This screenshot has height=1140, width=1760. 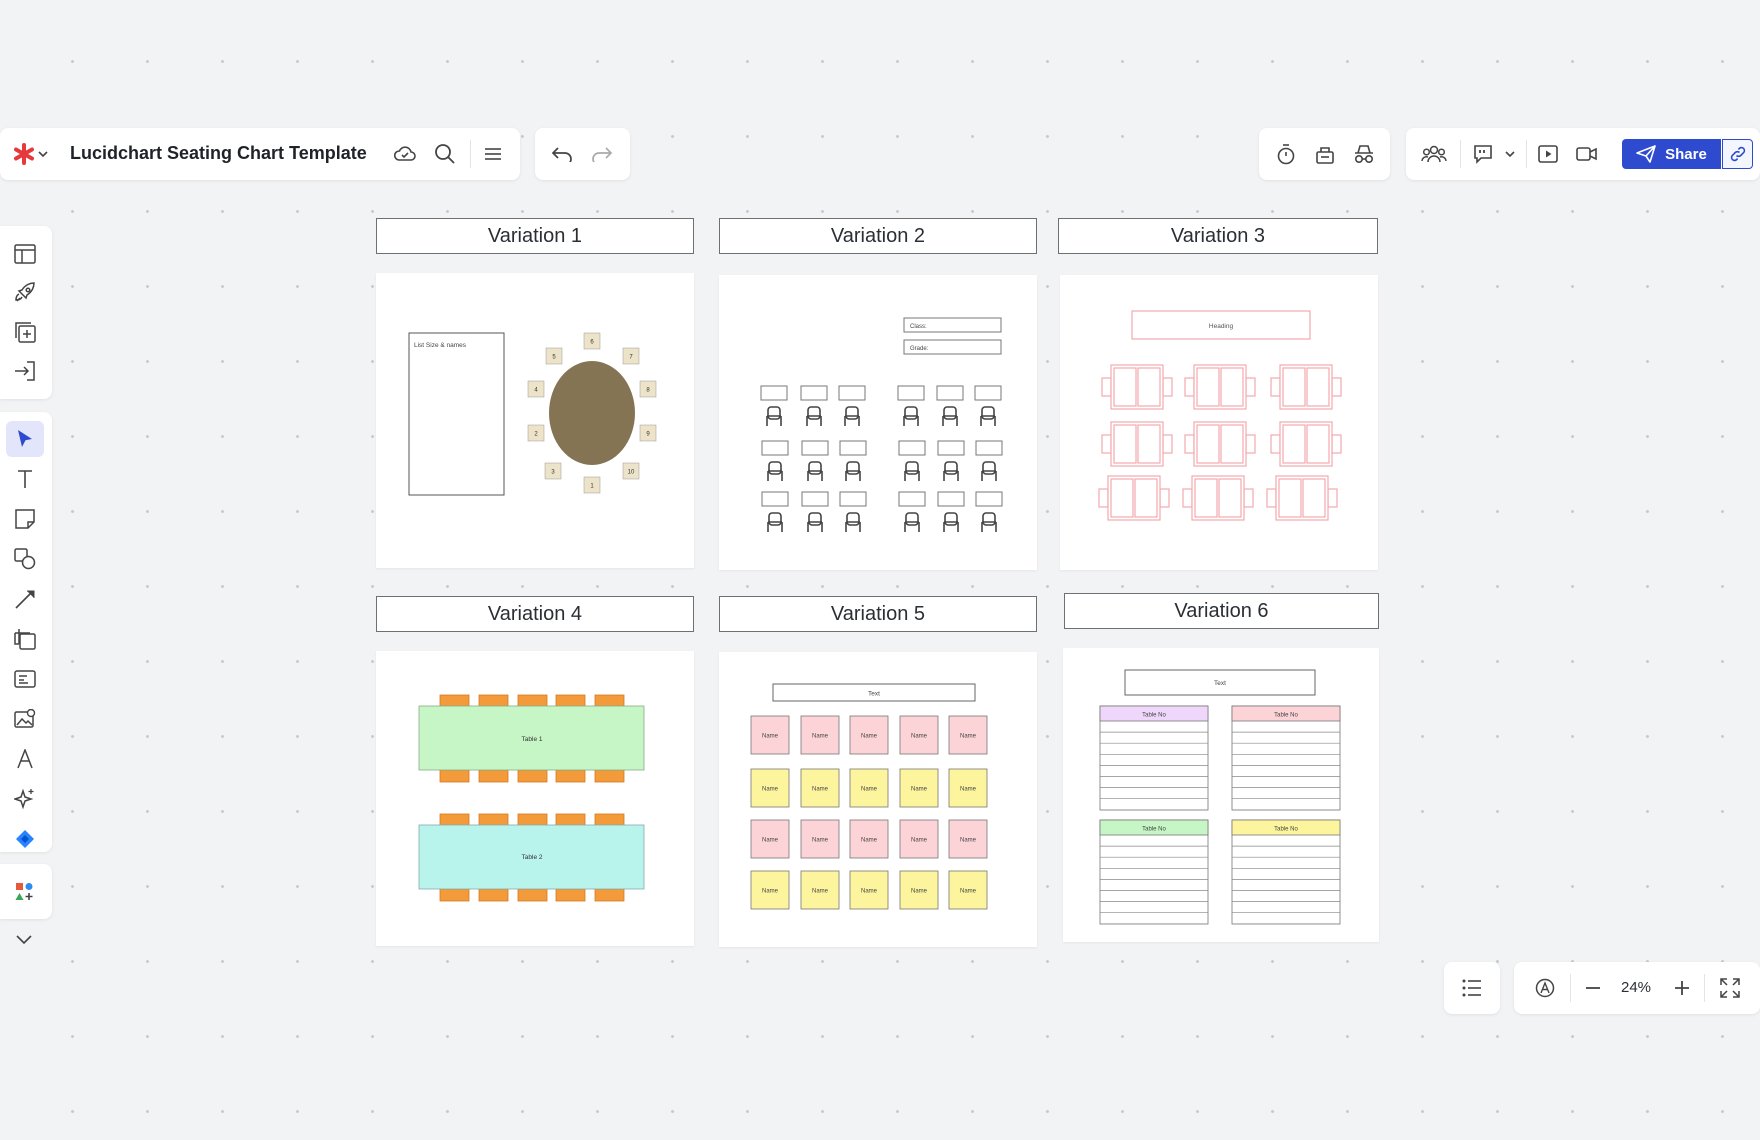 What do you see at coordinates (25, 479) in the screenshot?
I see `text-icon` at bounding box center [25, 479].